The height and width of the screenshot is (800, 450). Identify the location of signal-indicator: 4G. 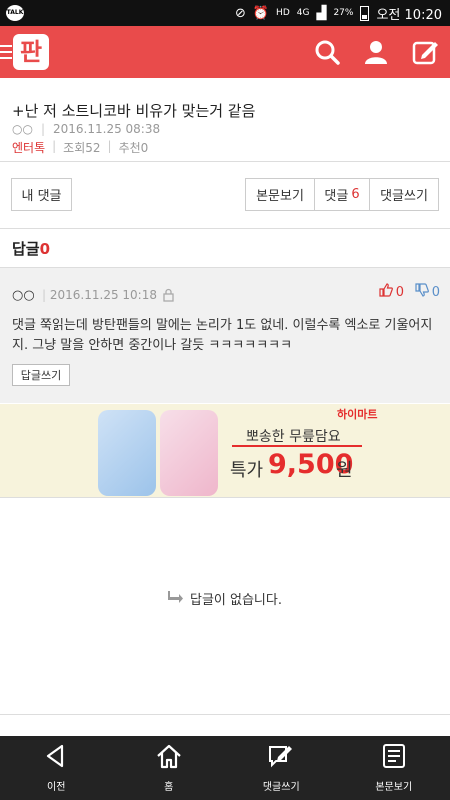
(303, 13).